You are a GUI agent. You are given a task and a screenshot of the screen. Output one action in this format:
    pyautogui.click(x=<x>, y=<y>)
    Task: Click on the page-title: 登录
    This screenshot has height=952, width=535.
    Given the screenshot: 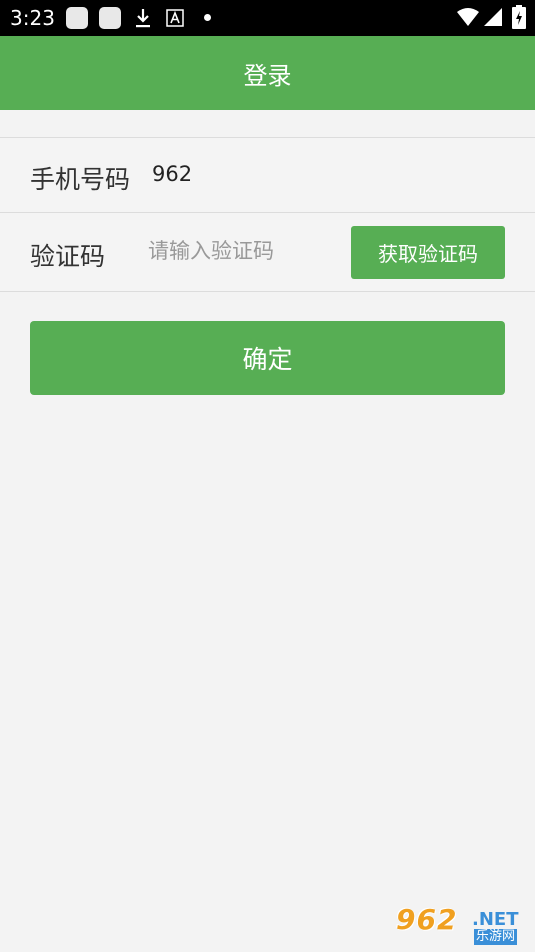 What is the action you would take?
    pyautogui.click(x=267, y=75)
    